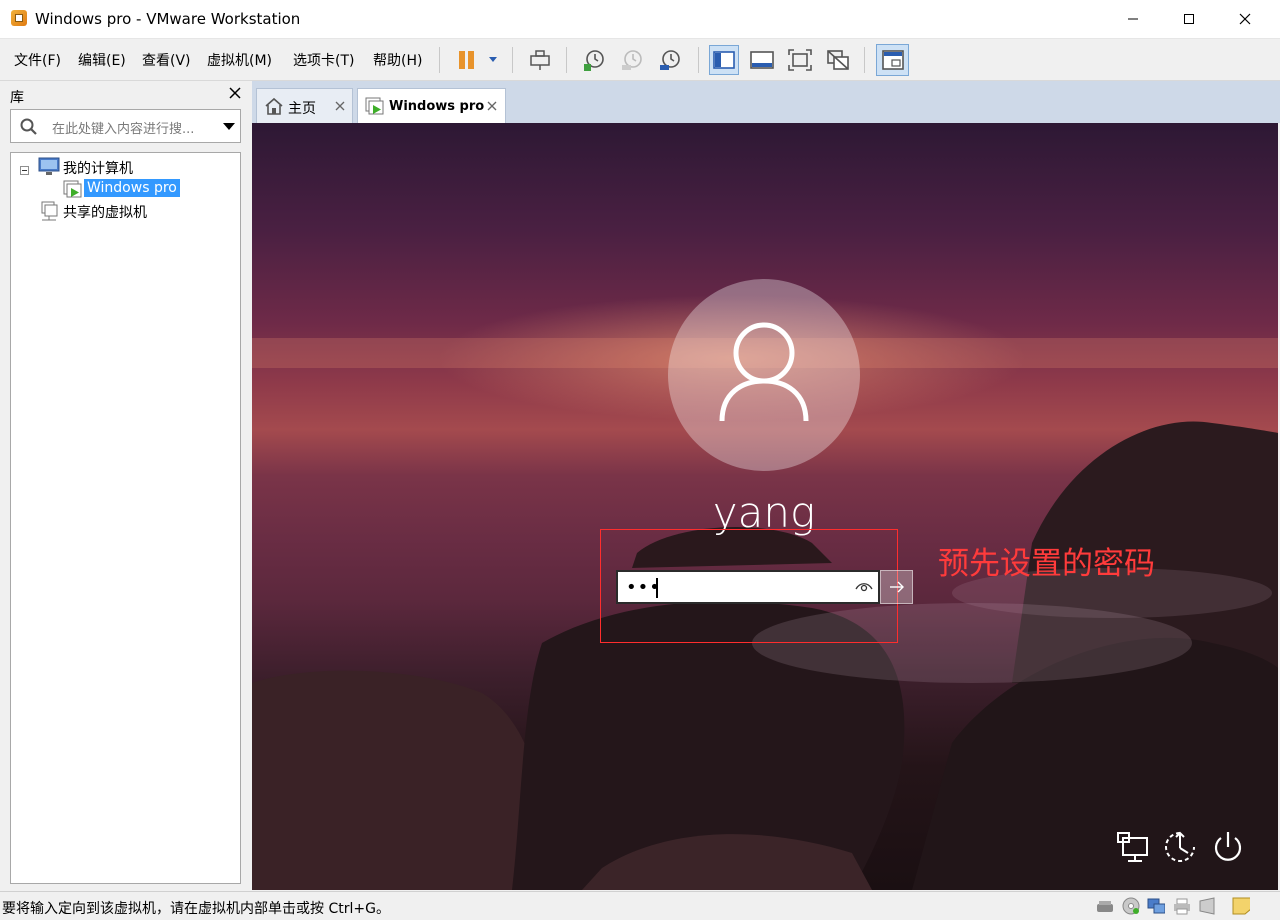  Describe the element at coordinates (1131, 906) in the screenshot. I see `cd-dvd-icon` at that location.